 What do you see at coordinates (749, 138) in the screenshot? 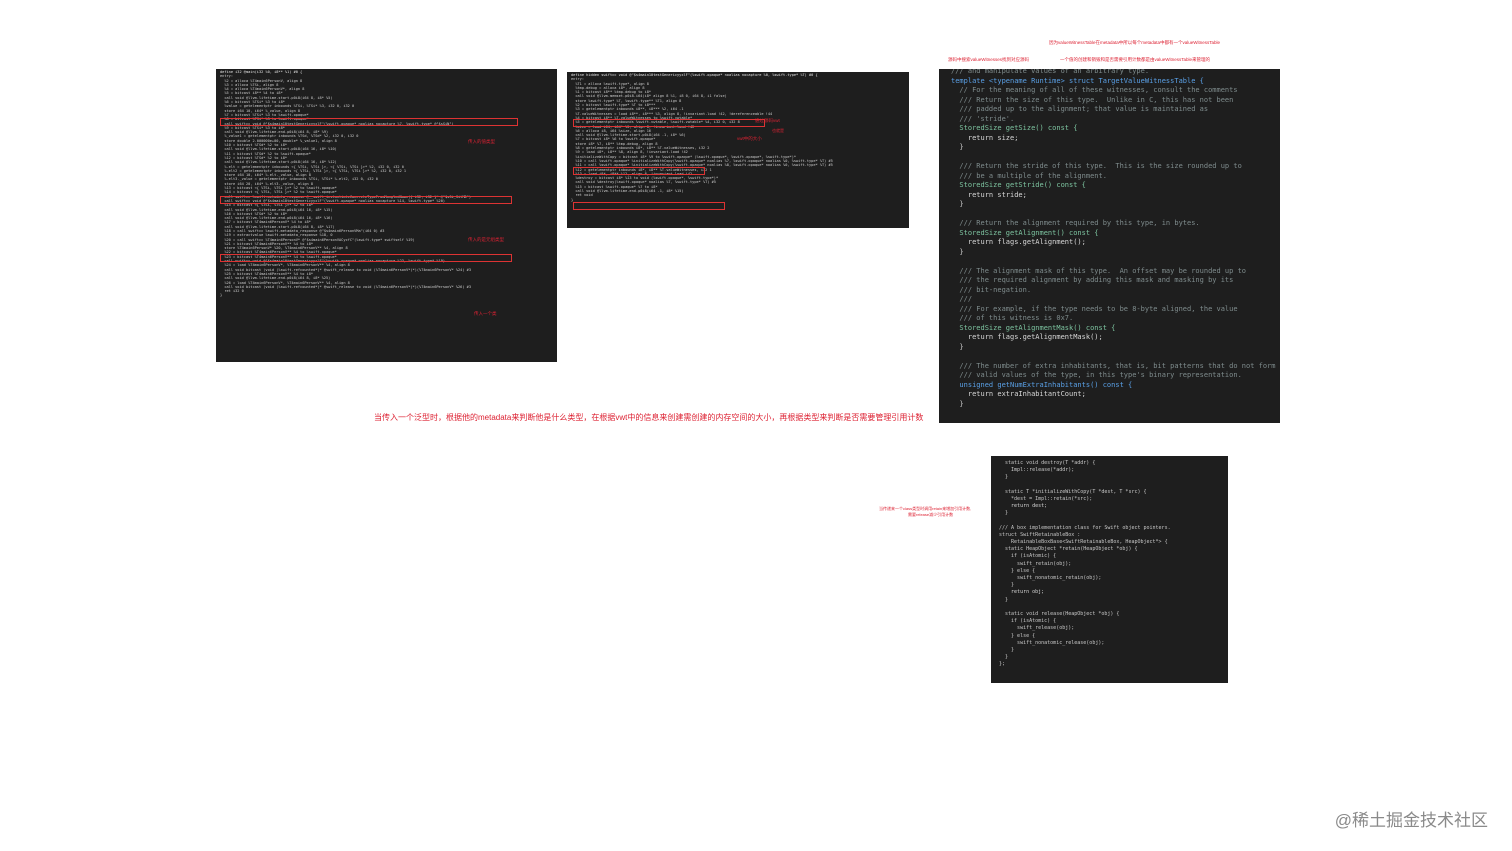
I see `note-vwt-size: vwt中的大小` at bounding box center [749, 138].